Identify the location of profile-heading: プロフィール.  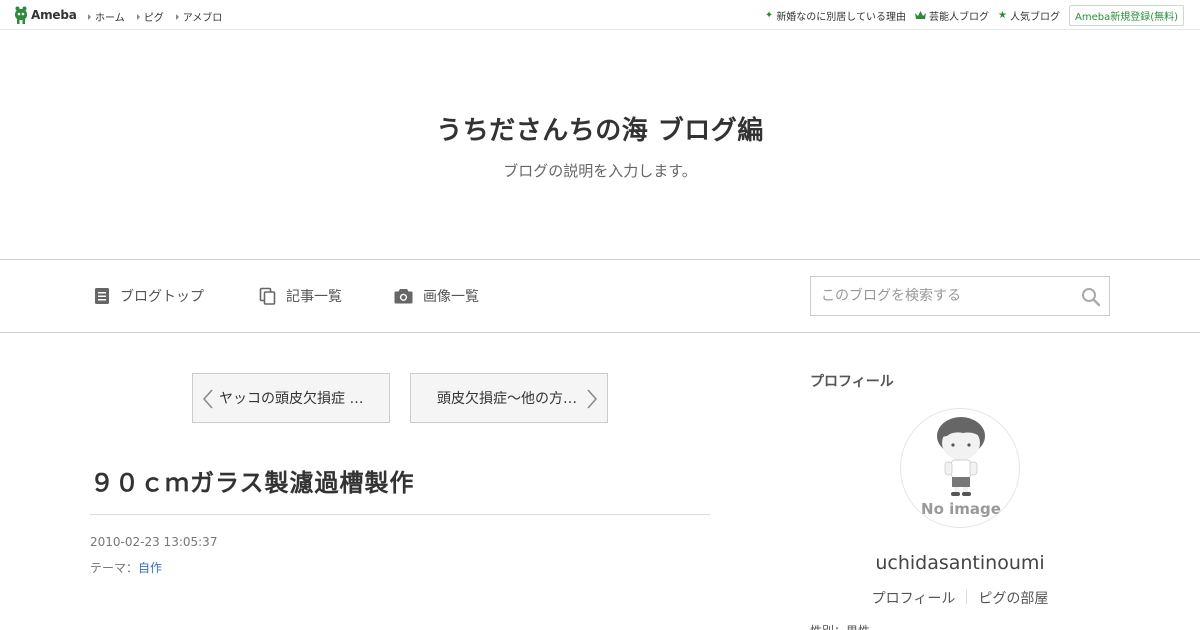
(852, 382).